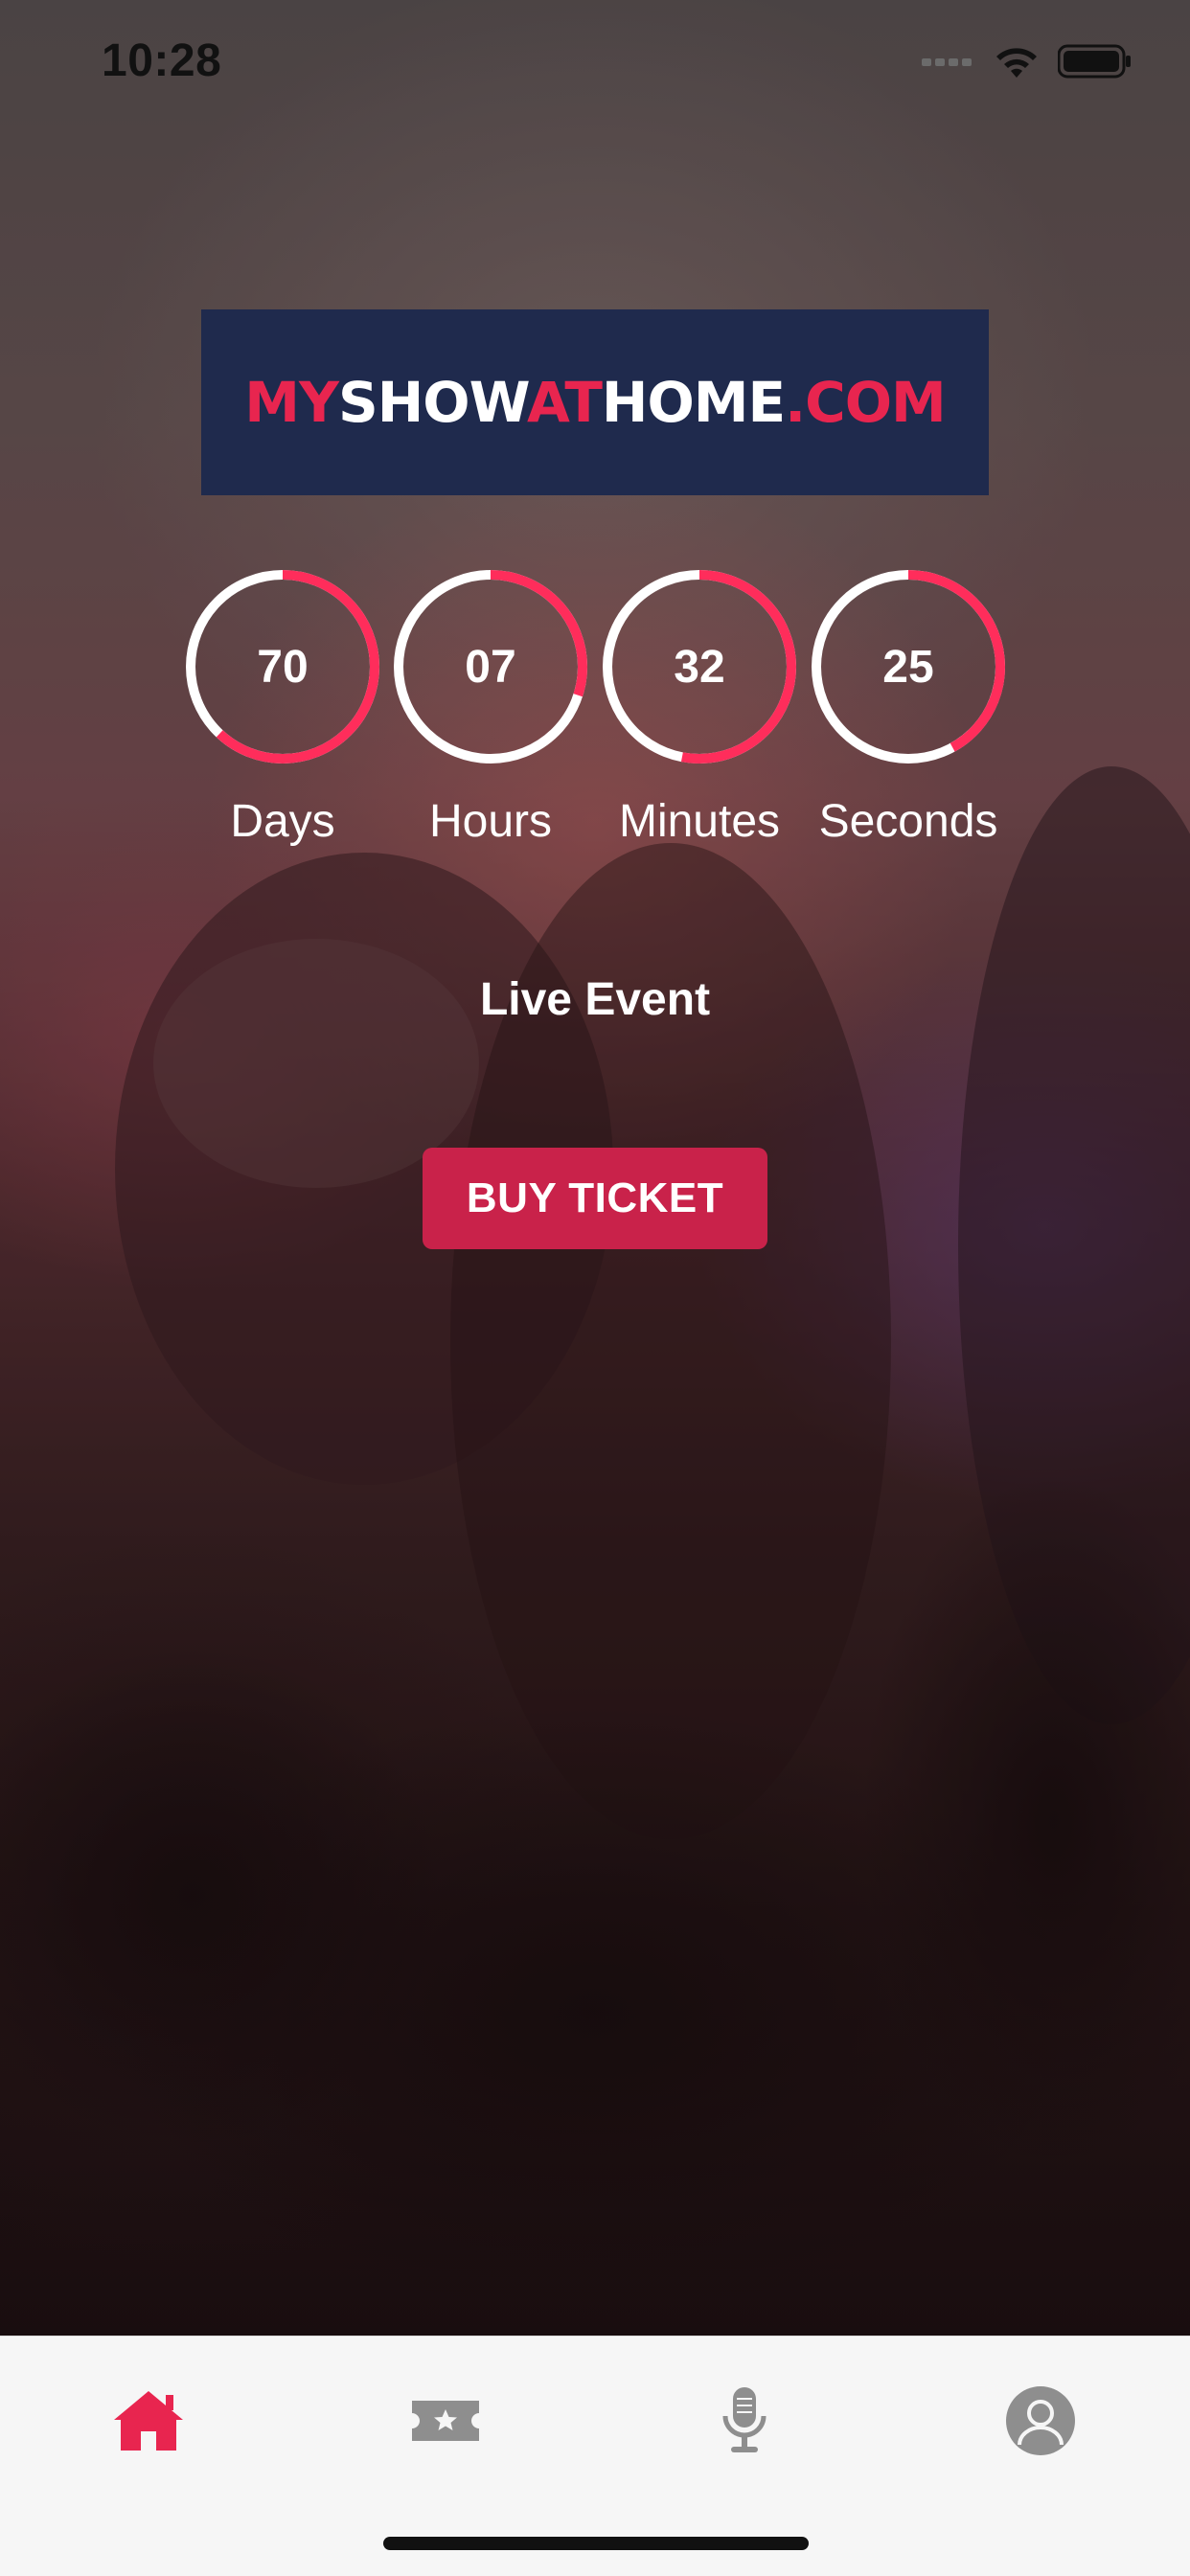 The height and width of the screenshot is (2576, 1190). I want to click on days-value: 70, so click(283, 667).